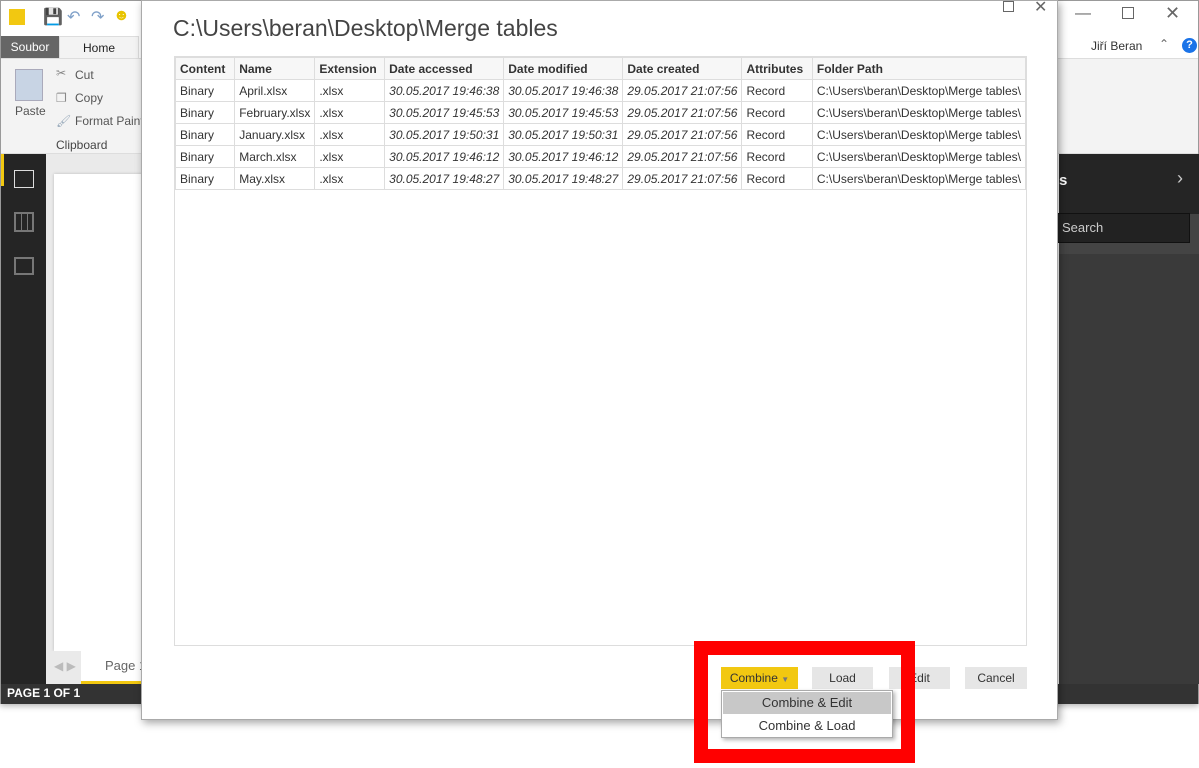 Image resolution: width=1199 pixels, height=768 pixels. I want to click on copy-button: Copy, so click(89, 98).